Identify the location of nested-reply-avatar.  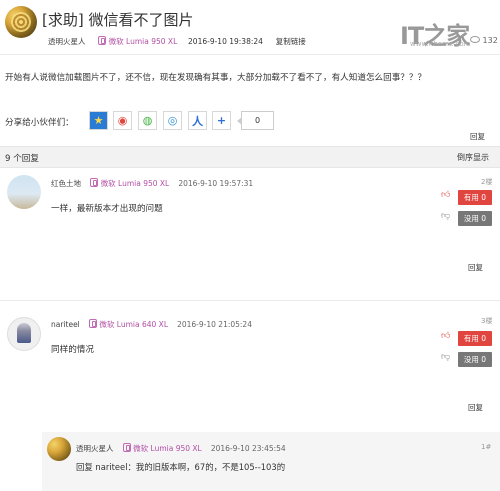
(59, 449).